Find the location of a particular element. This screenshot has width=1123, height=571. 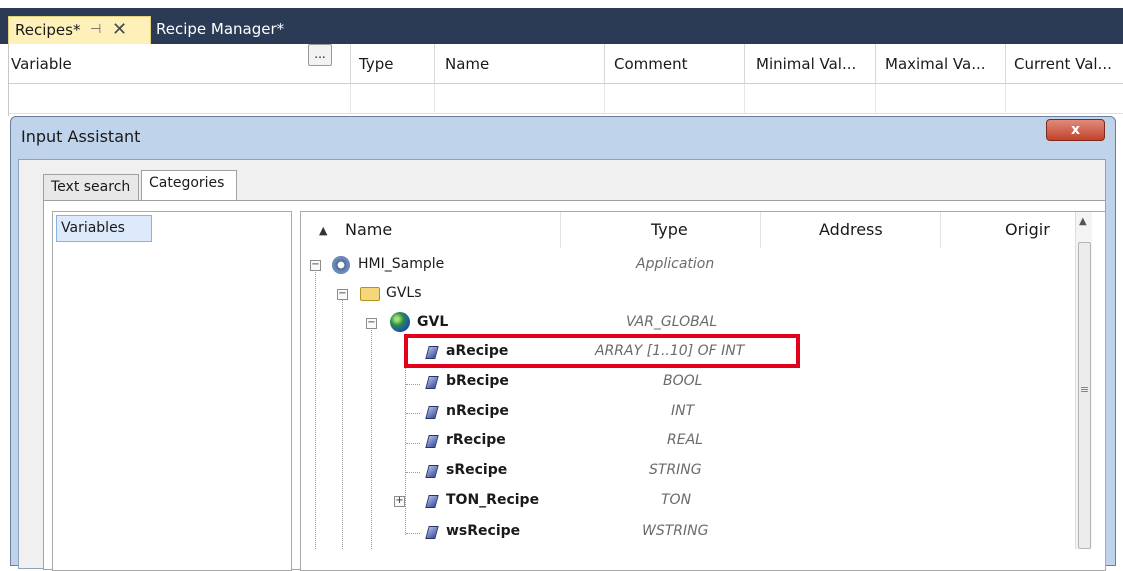

tree-node-type: BOOL is located at coordinates (683, 381).